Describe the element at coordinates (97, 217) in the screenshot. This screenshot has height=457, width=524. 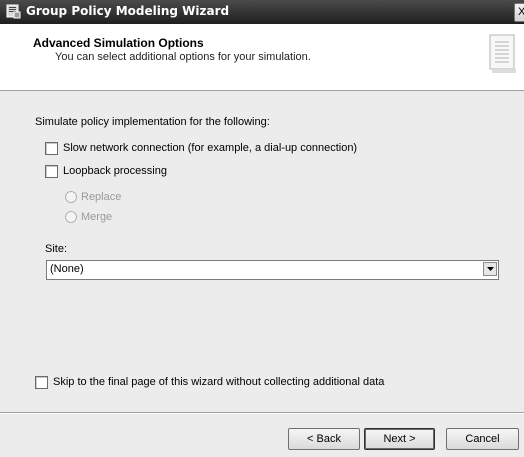
I see `merge-label: Merge` at that location.